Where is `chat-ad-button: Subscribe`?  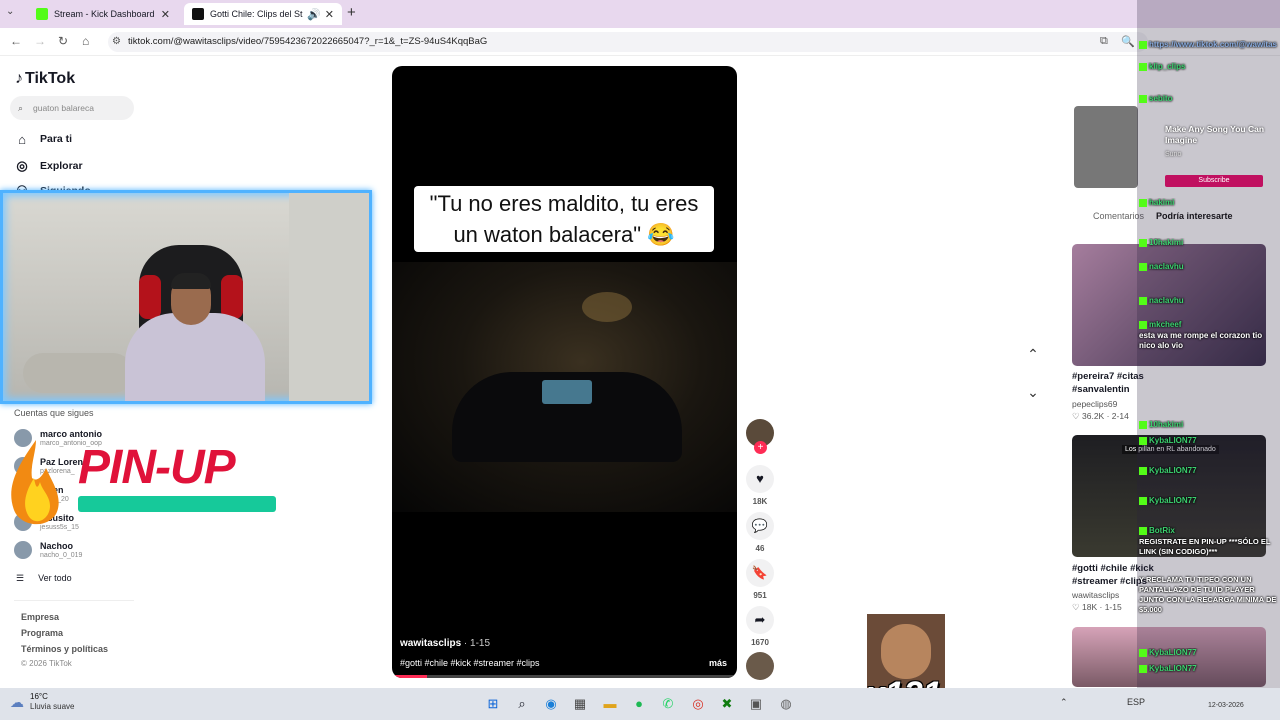 chat-ad-button: Subscribe is located at coordinates (1214, 181).